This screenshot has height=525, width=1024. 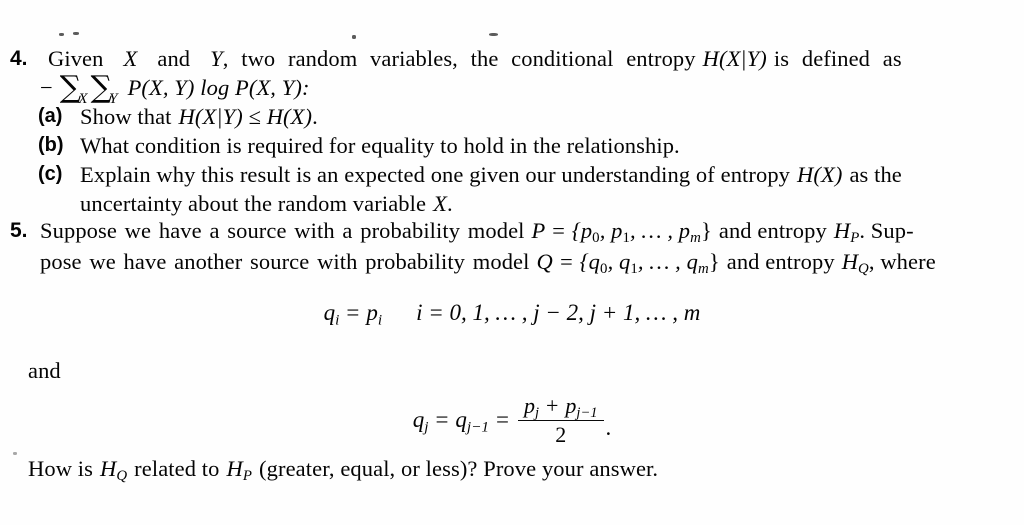 I want to click on exercise-4-subitem-c-line-2: uncertainty about the random variable X., so click(x=266, y=203).